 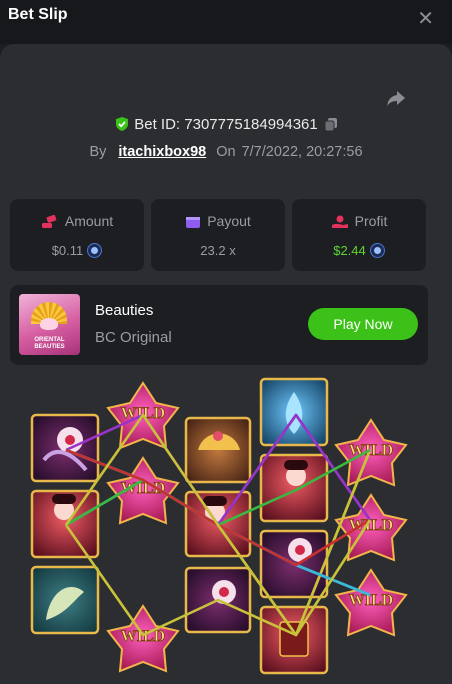 I want to click on username-link: itachixbox98, so click(x=162, y=152).